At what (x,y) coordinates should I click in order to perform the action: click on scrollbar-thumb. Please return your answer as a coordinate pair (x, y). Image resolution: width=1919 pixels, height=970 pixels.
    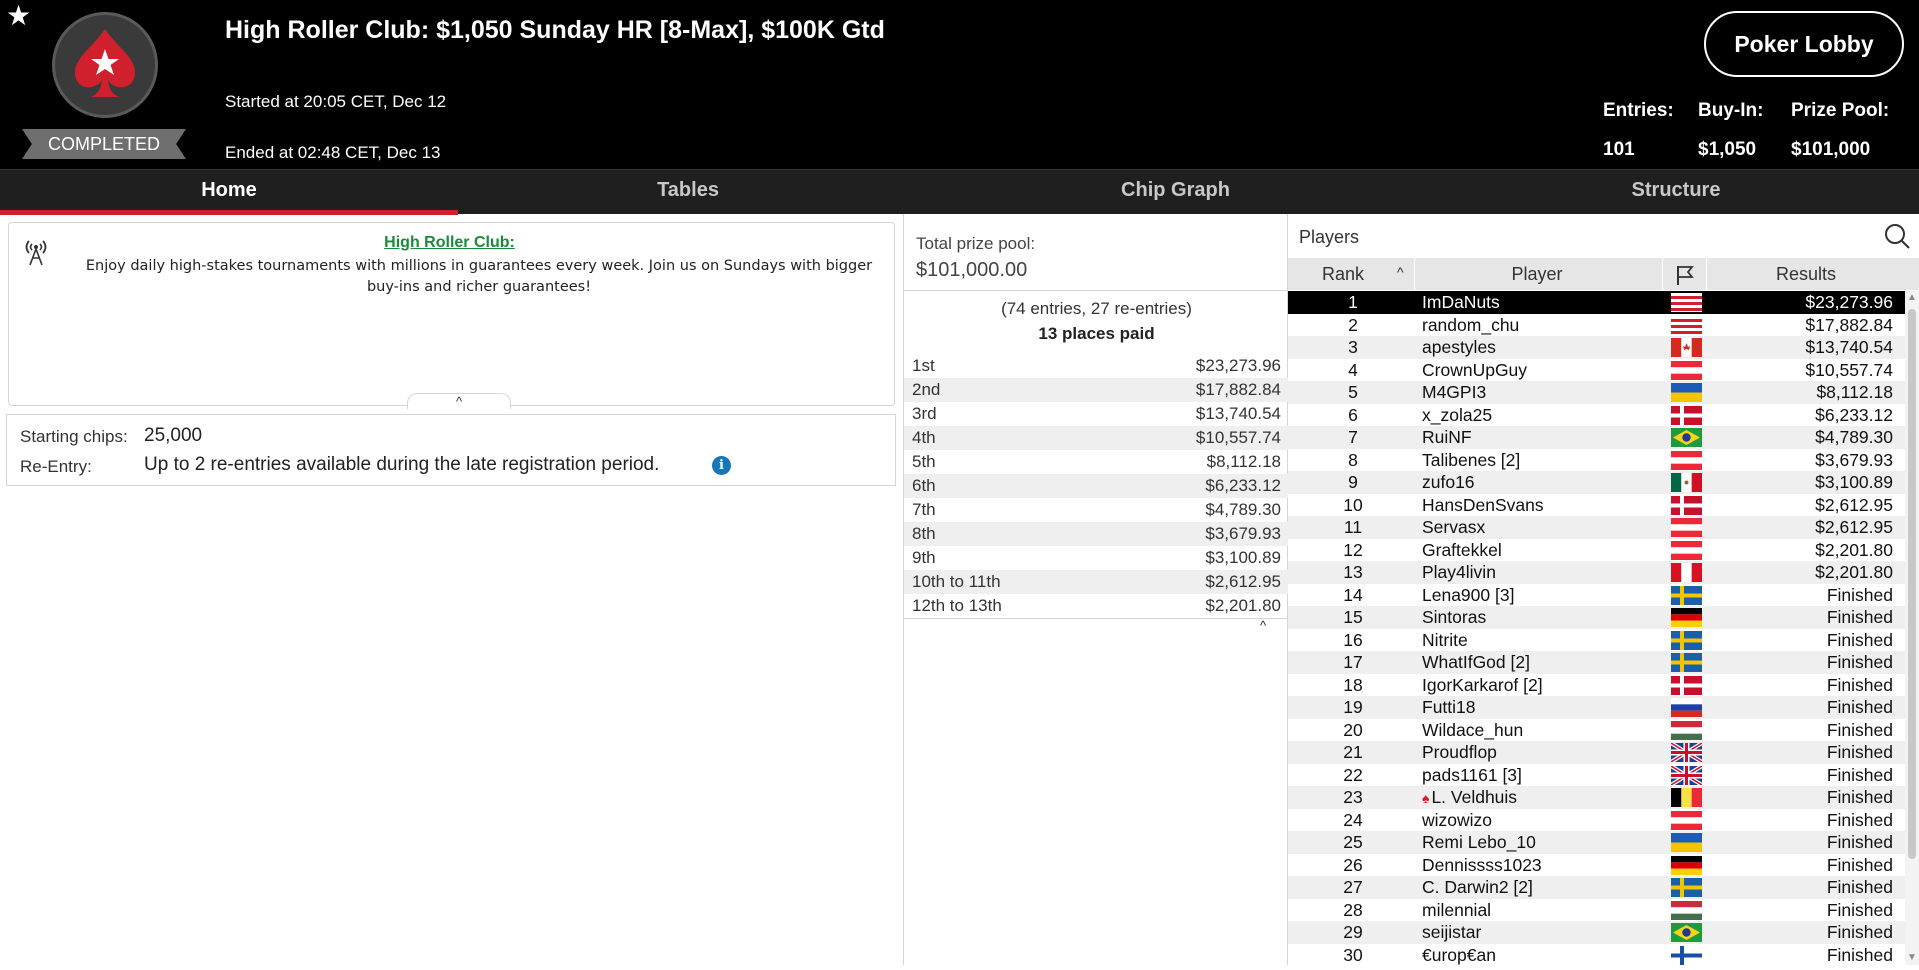
    Looking at the image, I should click on (1912, 584).